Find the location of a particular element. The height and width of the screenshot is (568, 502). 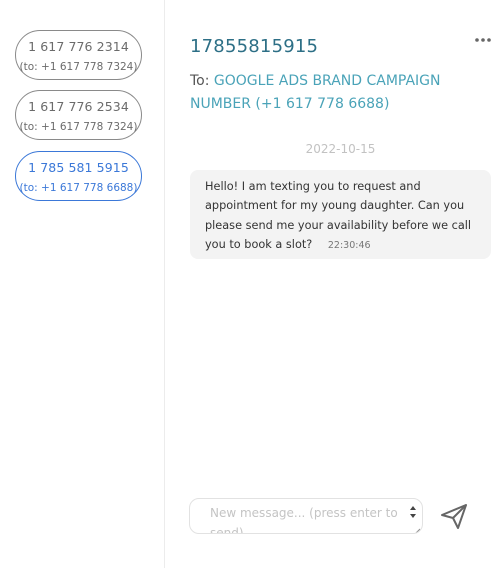

message-input is located at coordinates (295, 516).